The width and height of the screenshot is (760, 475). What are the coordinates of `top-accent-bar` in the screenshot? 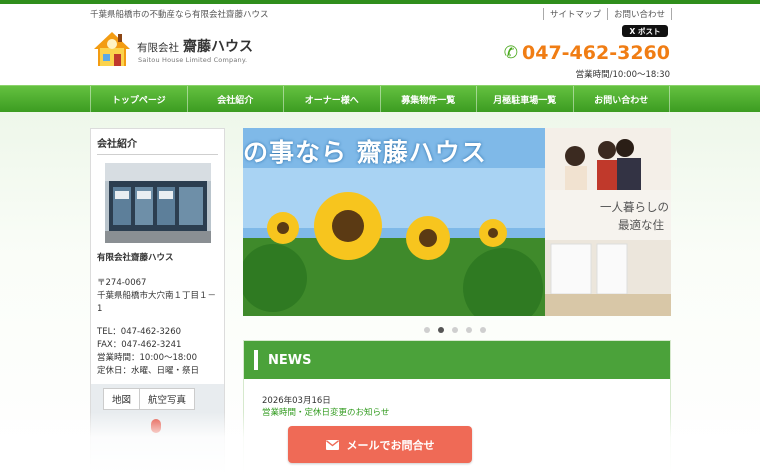 It's located at (380, 2).